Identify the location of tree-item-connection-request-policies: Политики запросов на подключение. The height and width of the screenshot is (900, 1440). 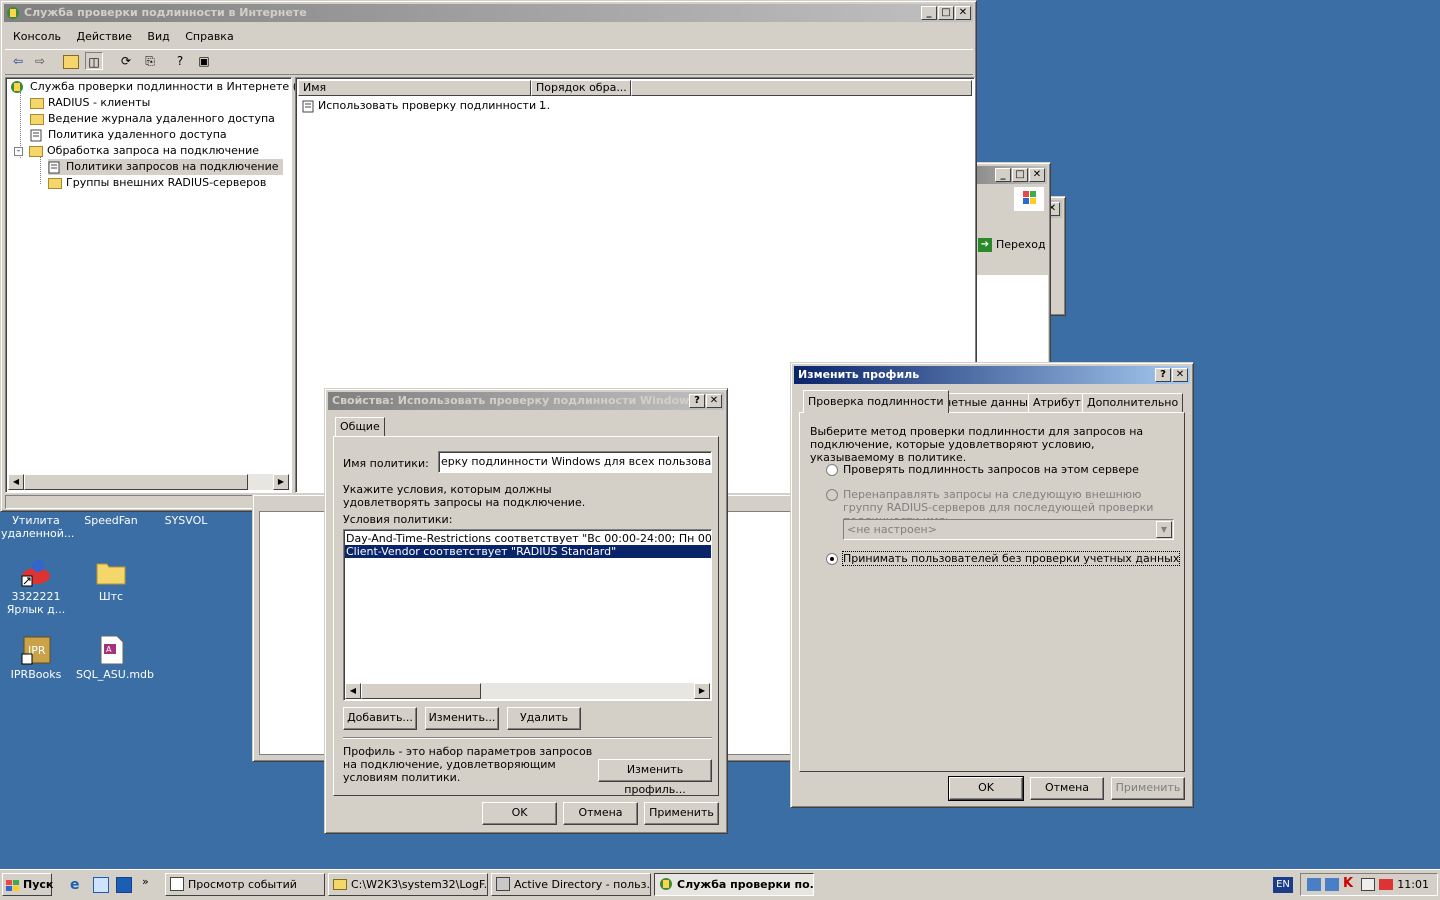
(165, 167).